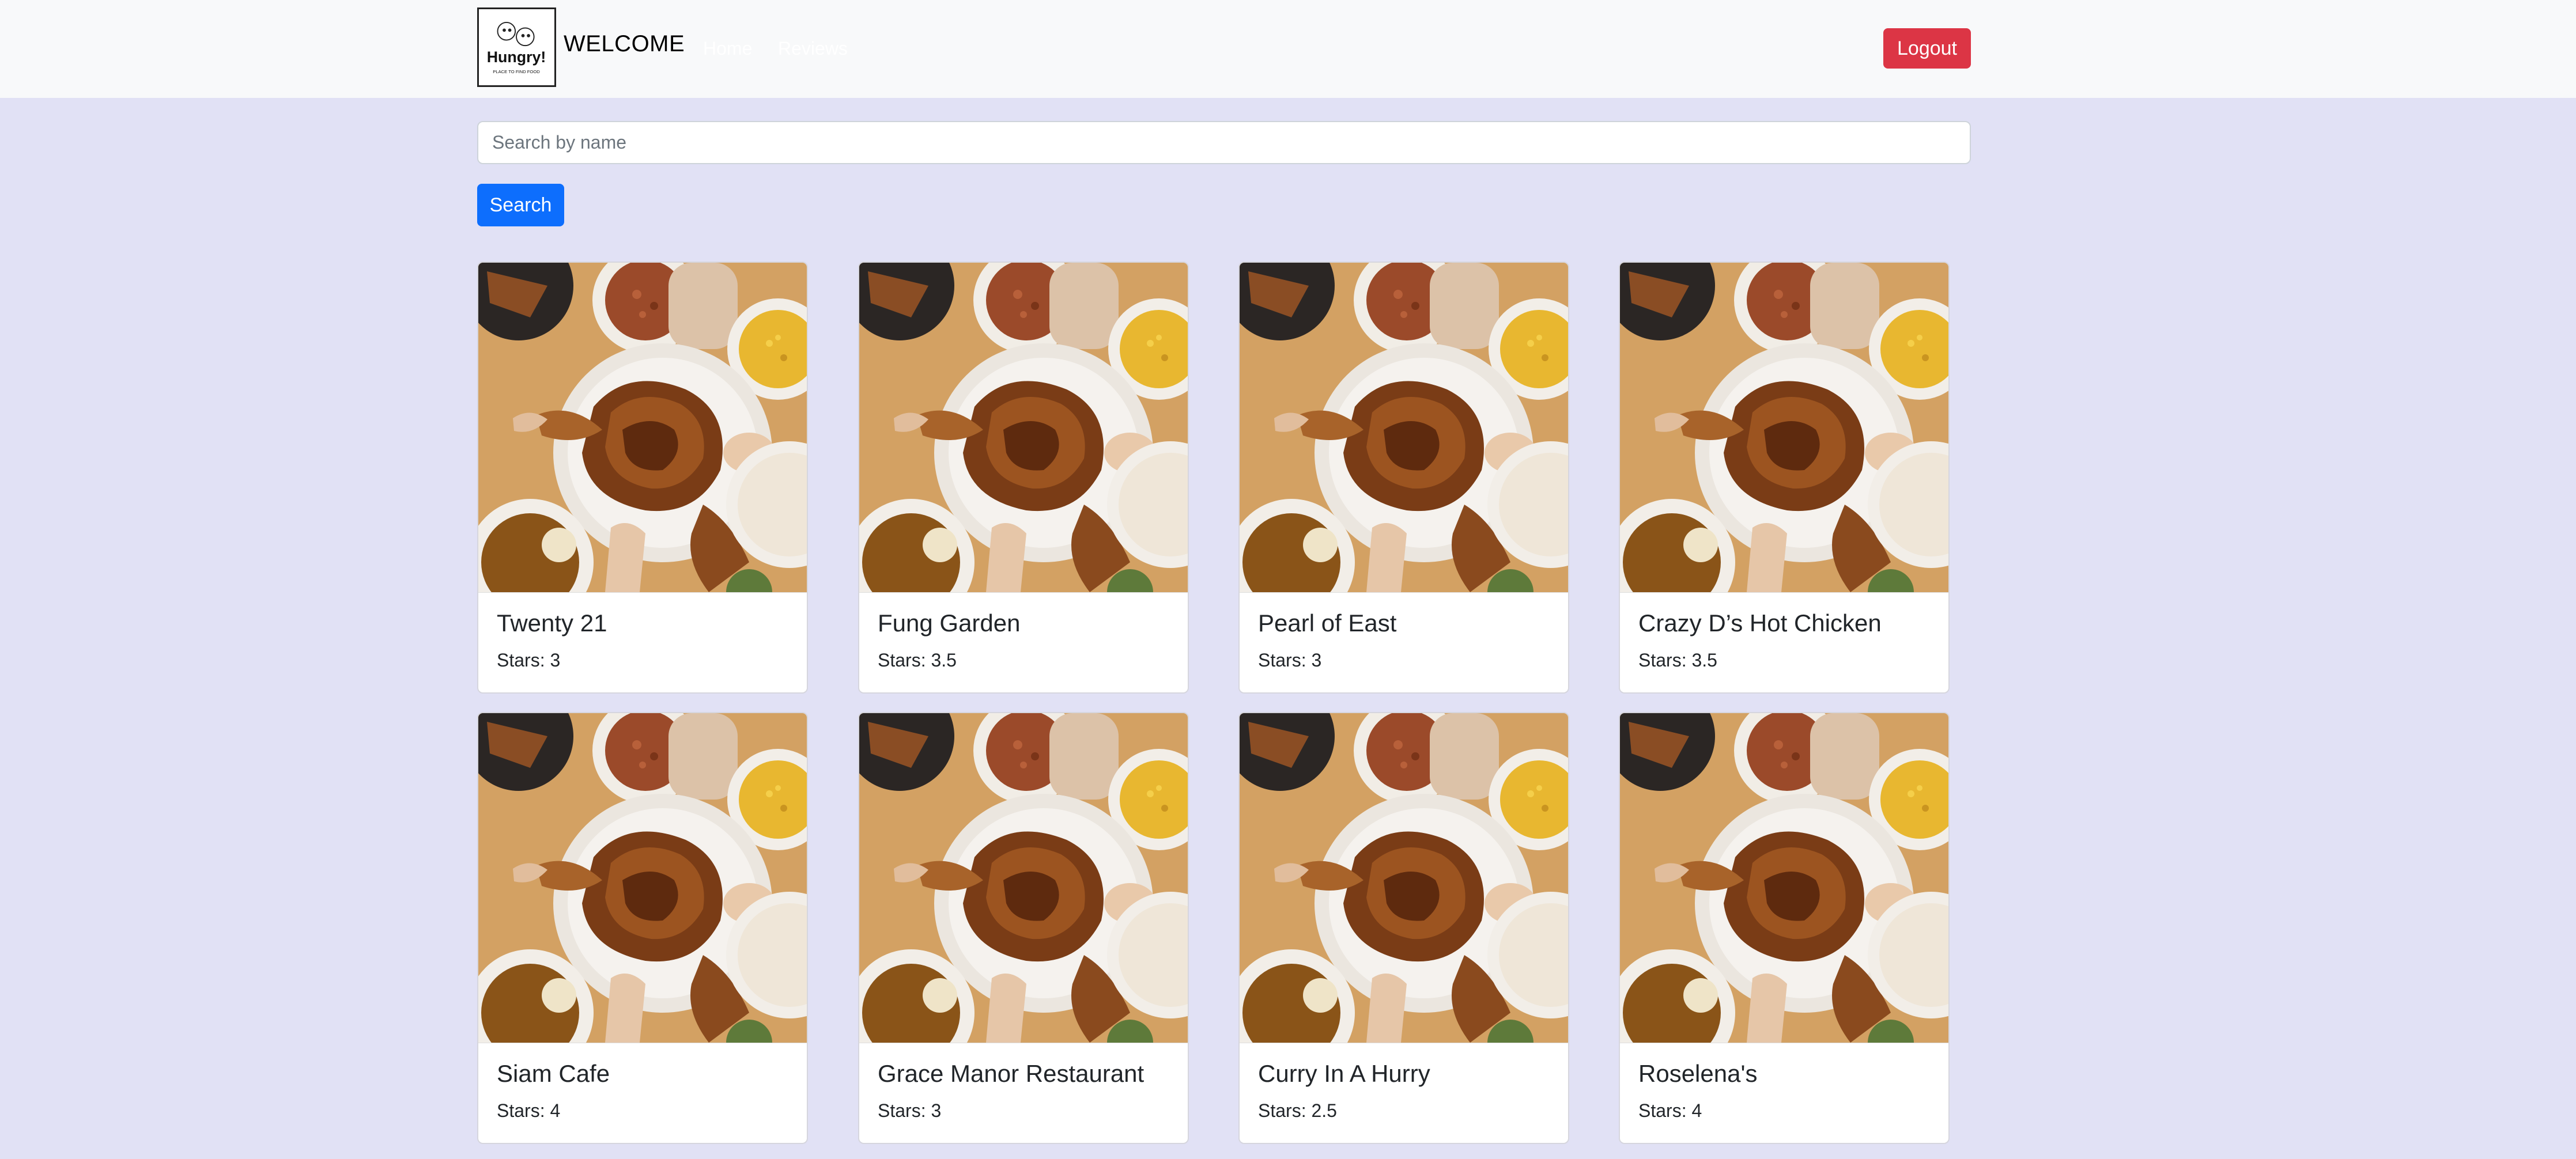 Image resolution: width=2576 pixels, height=1159 pixels. What do you see at coordinates (1698, 1074) in the screenshot?
I see `restaurant-name: Roselena's` at bounding box center [1698, 1074].